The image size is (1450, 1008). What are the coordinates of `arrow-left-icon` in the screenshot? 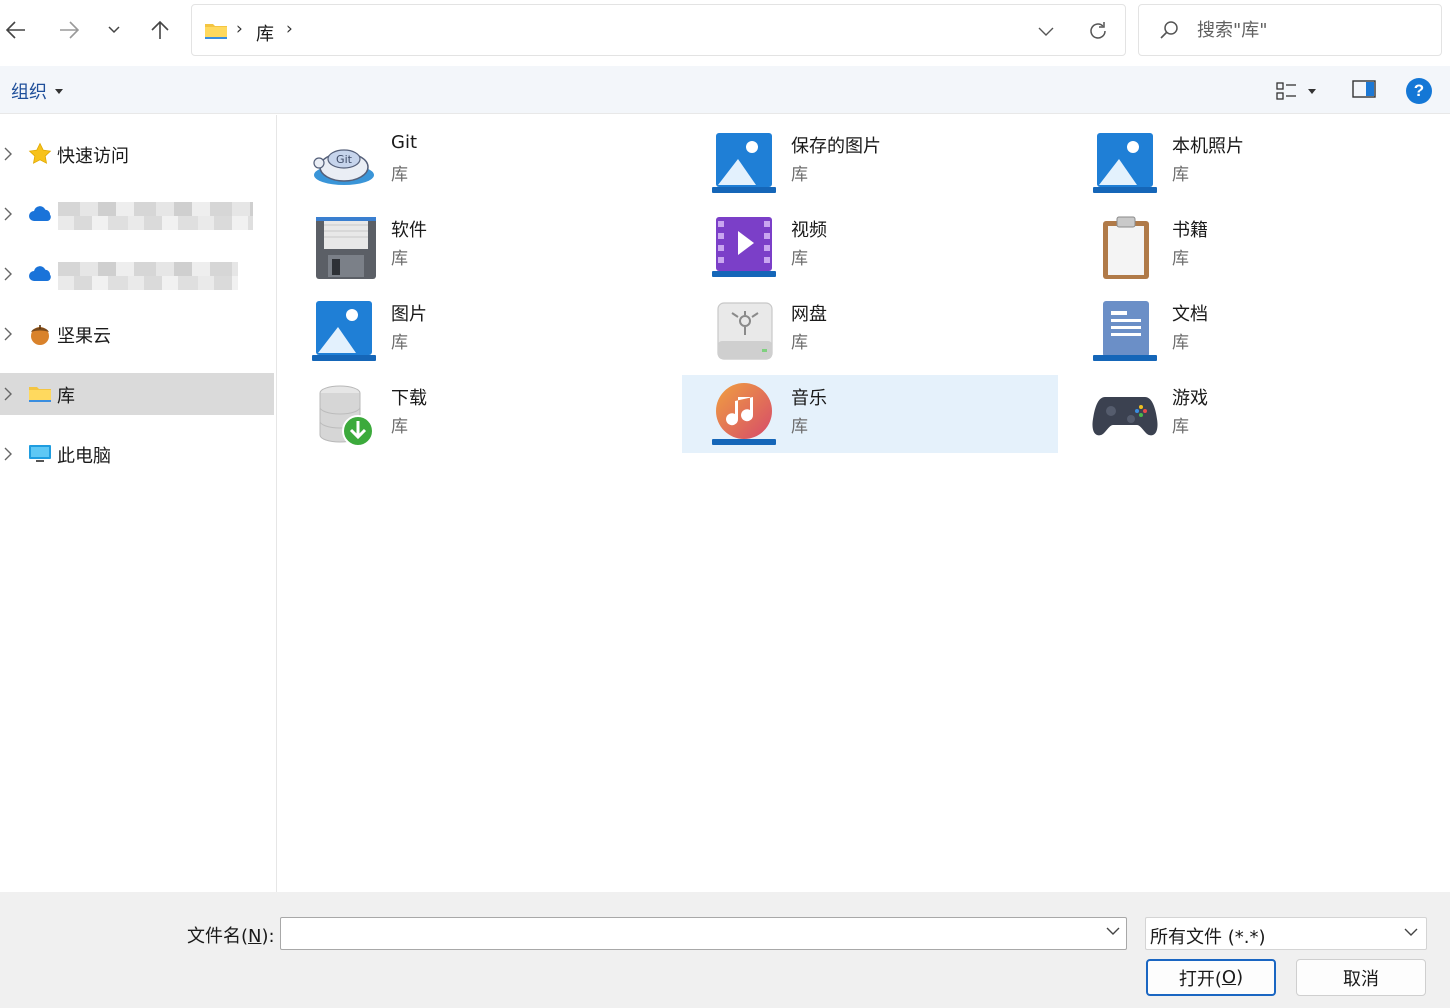 It's located at (15, 30).